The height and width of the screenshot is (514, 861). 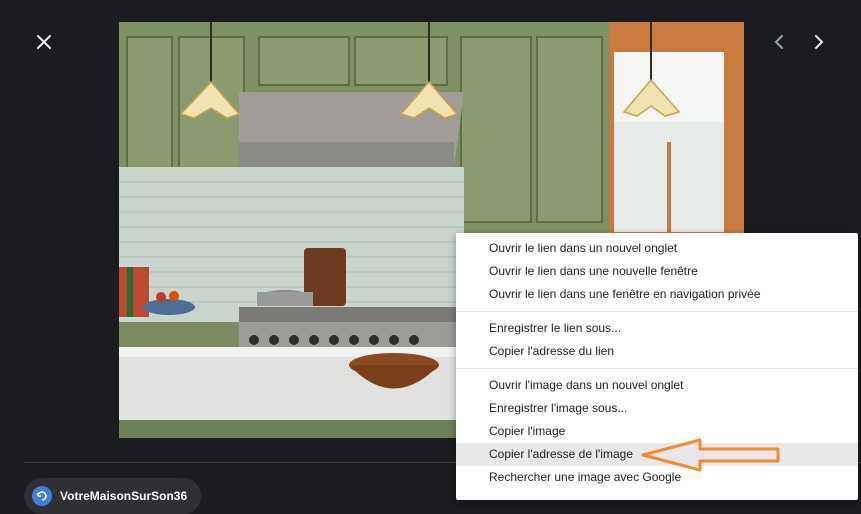 I want to click on menu-item-copy-link-address: Copier l'adresse du lien, so click(x=657, y=351).